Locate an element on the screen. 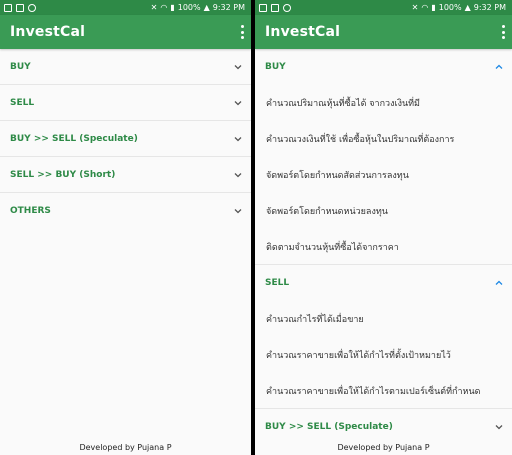  section-label: SELL >> BUY (Short) is located at coordinates (63, 174).